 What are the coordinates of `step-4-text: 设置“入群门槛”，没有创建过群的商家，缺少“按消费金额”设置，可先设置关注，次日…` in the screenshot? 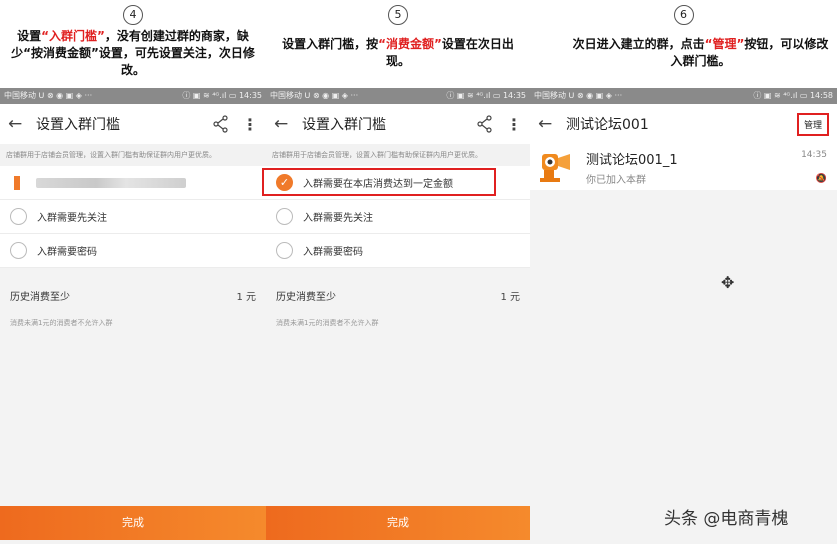 It's located at (133, 53).